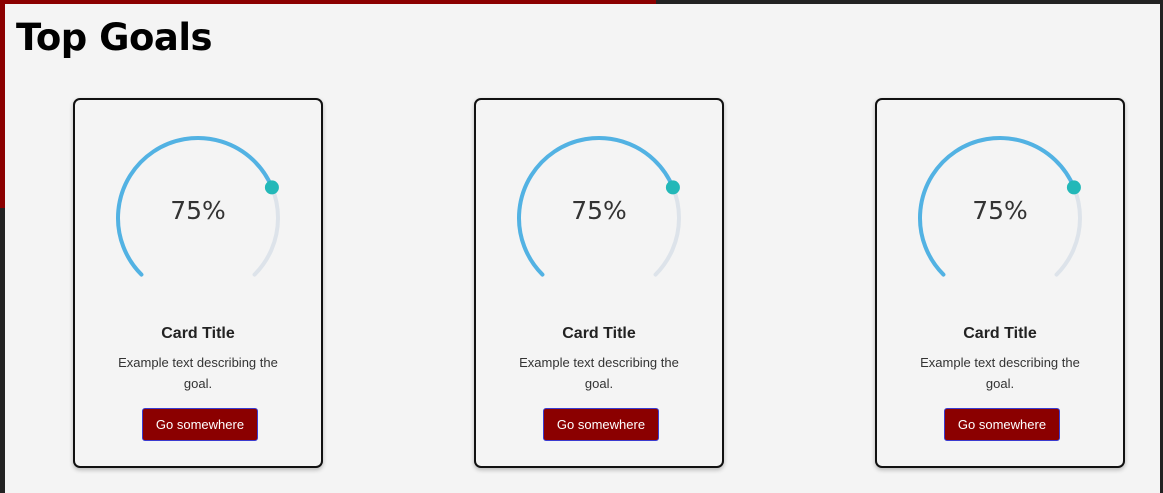 This screenshot has height=493, width=1163. I want to click on page-title: Top Goals, so click(114, 37).